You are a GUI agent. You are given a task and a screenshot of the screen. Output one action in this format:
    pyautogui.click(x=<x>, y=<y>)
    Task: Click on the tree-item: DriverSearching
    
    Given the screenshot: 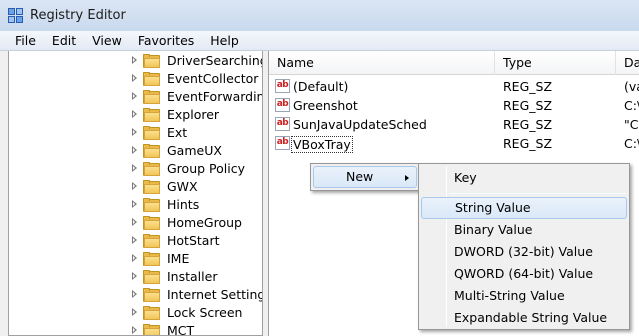 What is the action you would take?
    pyautogui.click(x=136, y=61)
    